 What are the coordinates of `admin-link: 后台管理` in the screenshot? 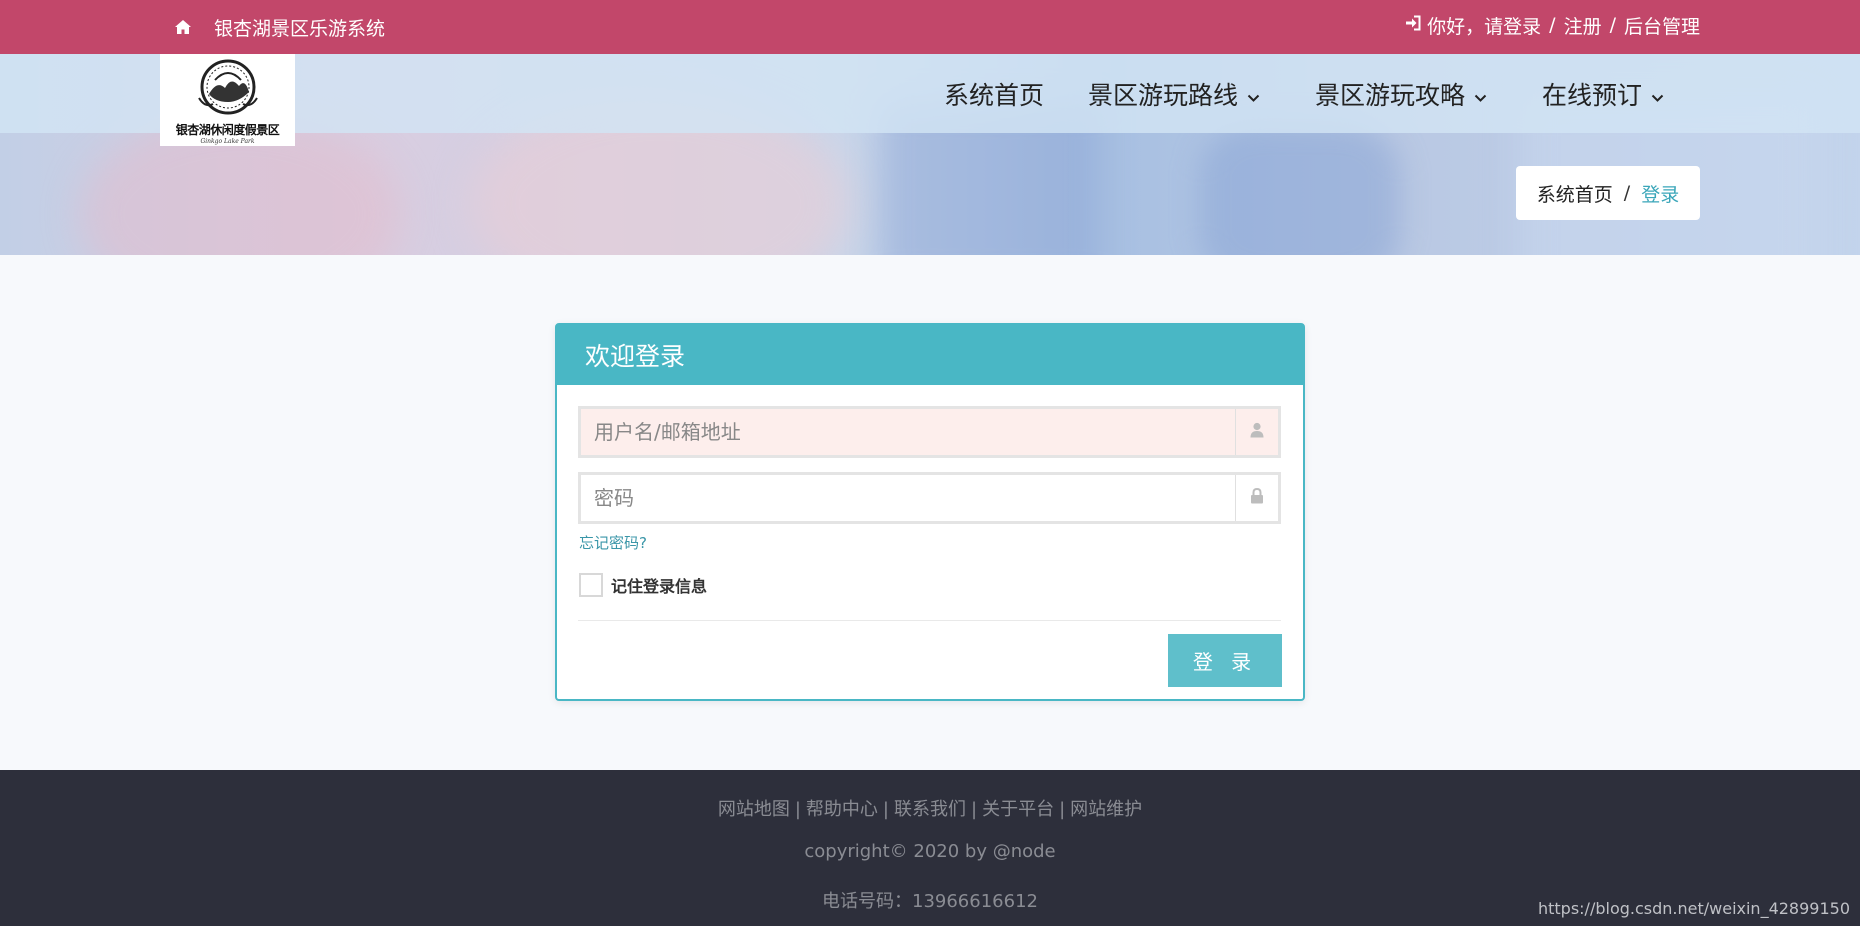 It's located at (1662, 25).